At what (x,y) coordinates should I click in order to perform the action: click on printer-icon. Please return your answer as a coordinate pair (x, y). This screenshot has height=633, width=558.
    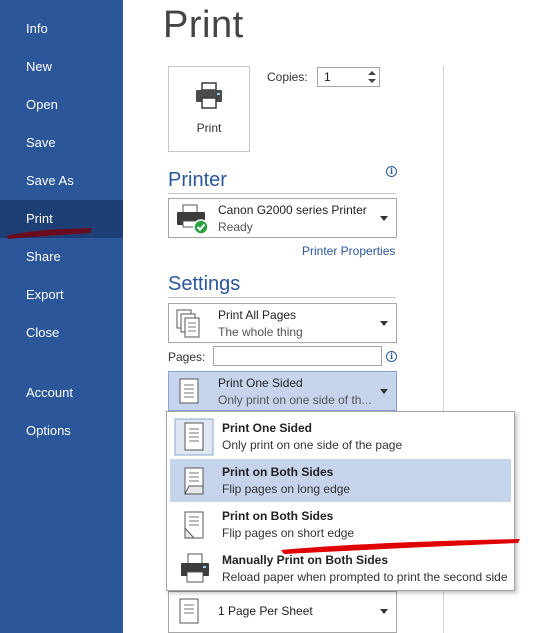
    Looking at the image, I should click on (209, 95).